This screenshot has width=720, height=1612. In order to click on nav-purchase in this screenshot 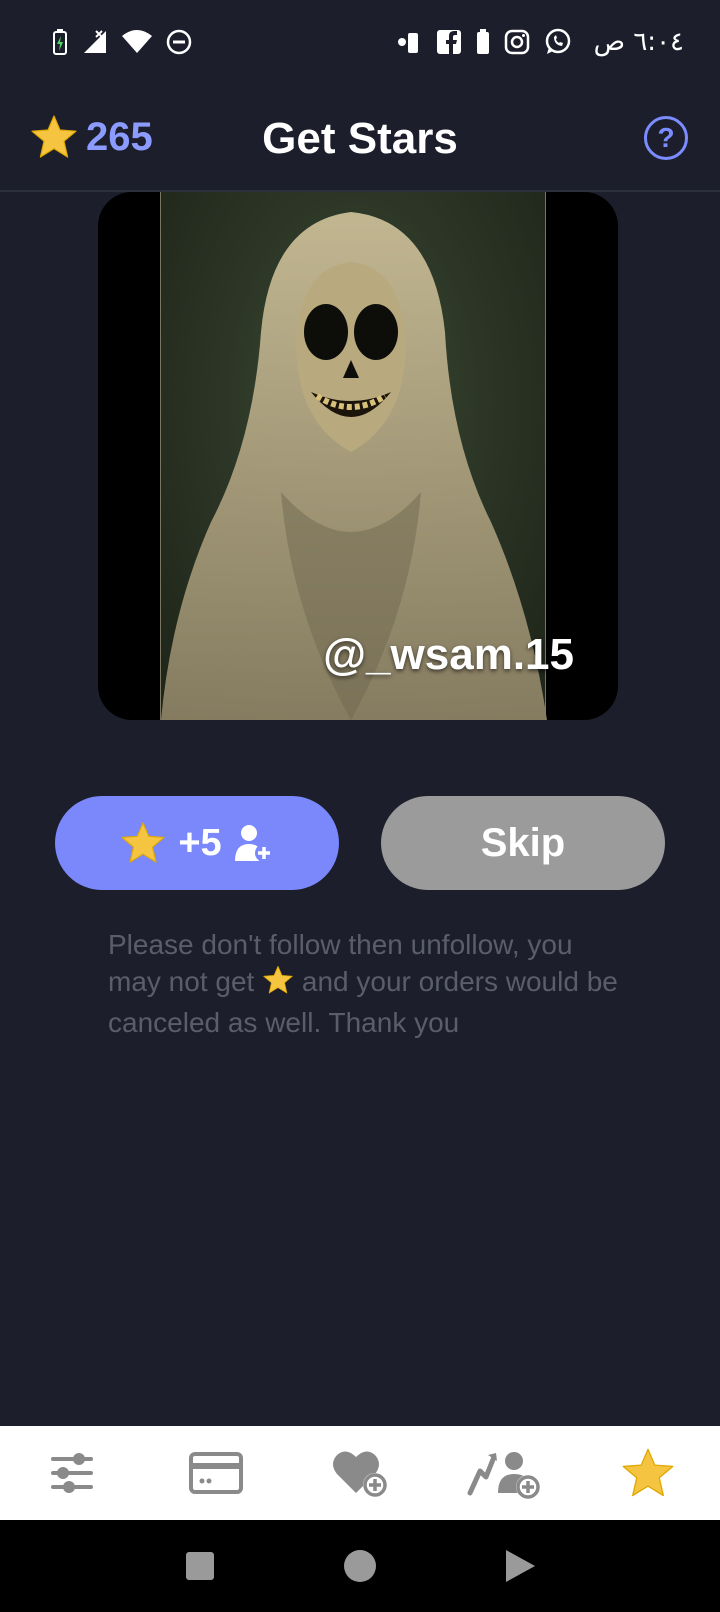, I will do `click(216, 1473)`.